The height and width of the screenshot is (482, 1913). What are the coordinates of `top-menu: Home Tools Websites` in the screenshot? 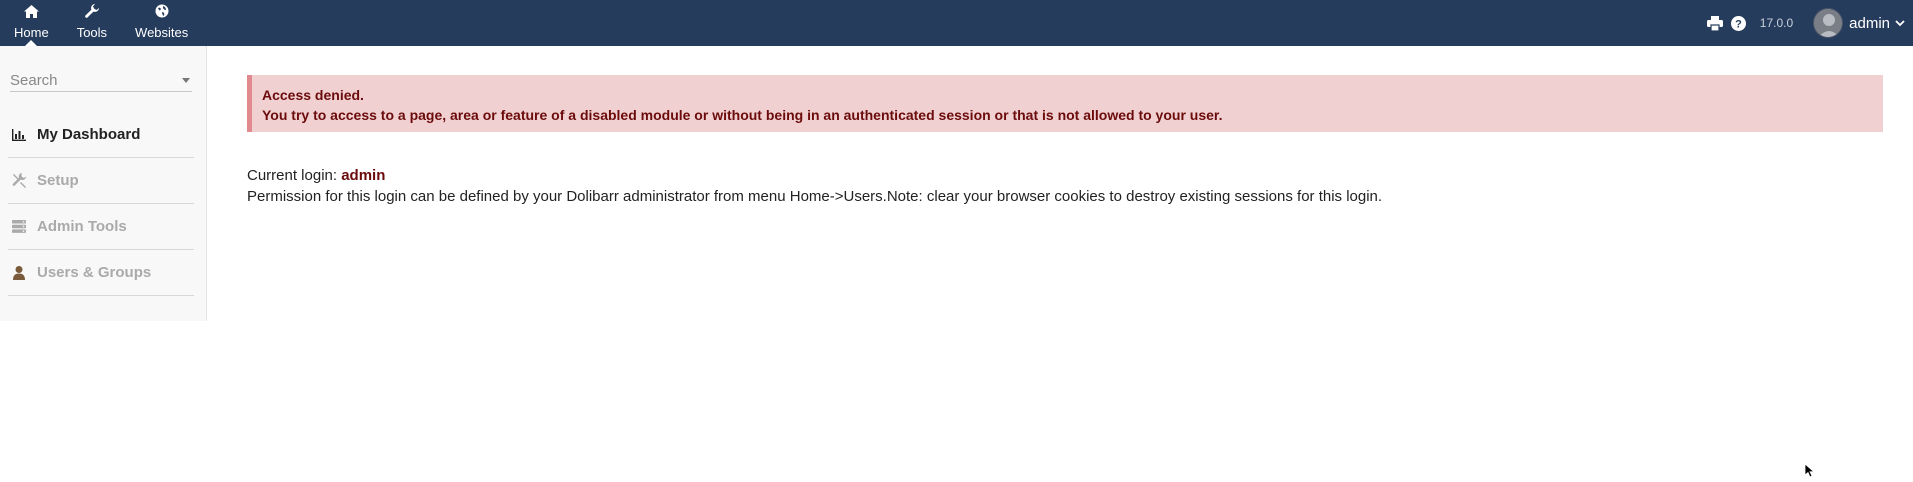 It's located at (101, 23).